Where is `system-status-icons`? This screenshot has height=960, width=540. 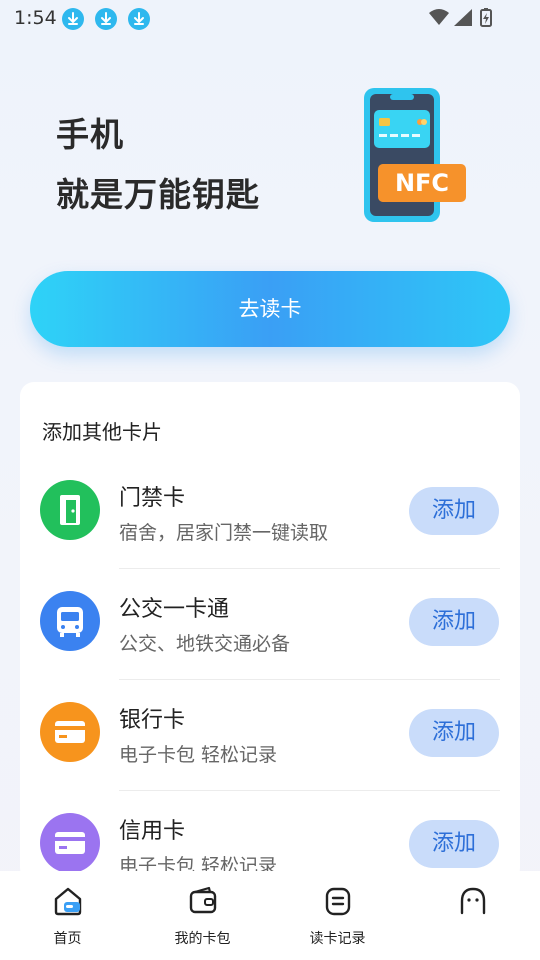 system-status-icons is located at coordinates (460, 17).